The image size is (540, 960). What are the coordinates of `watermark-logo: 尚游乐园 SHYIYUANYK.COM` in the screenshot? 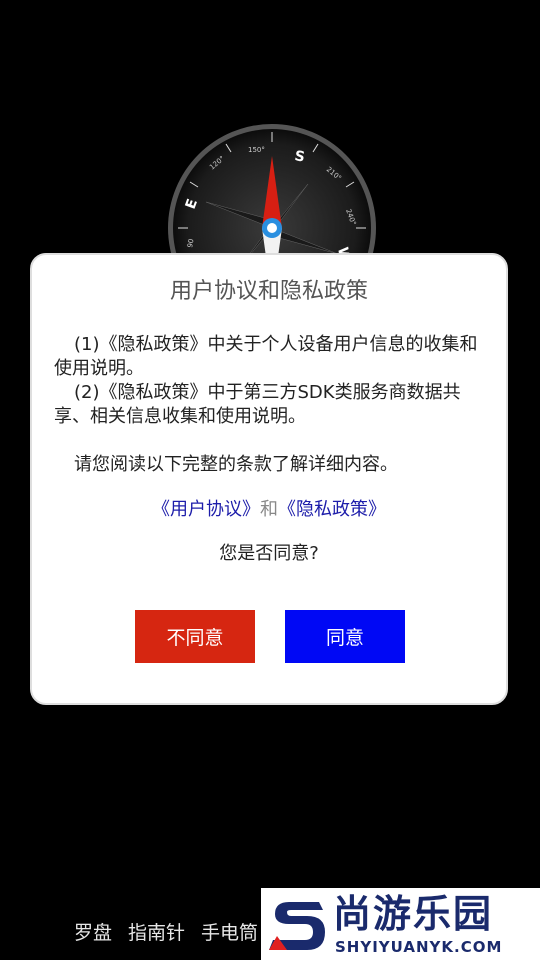 It's located at (400, 924).